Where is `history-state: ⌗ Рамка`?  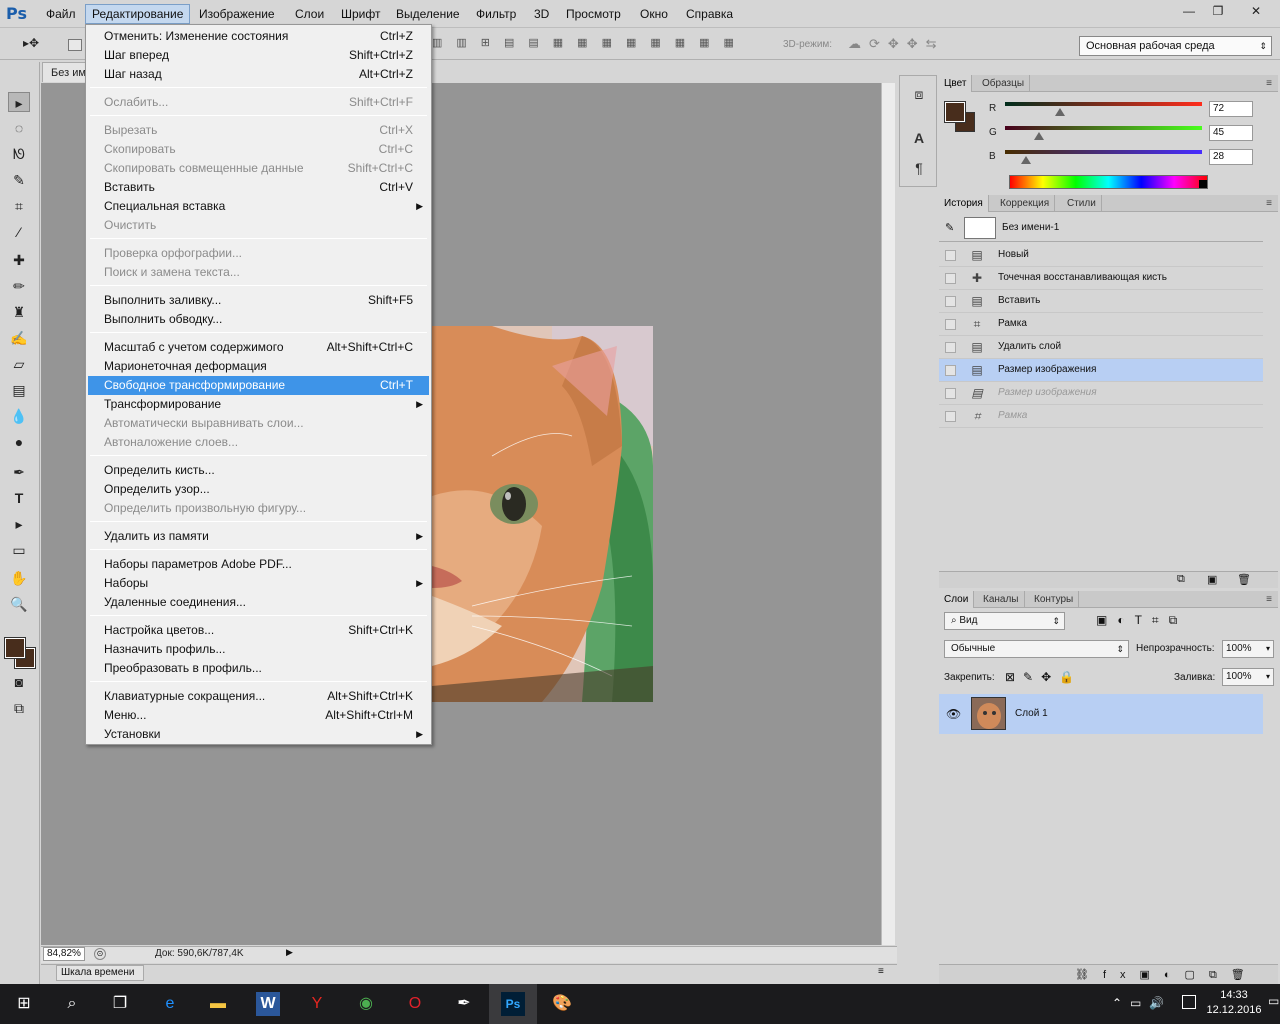 history-state: ⌗ Рамка is located at coordinates (1101, 324).